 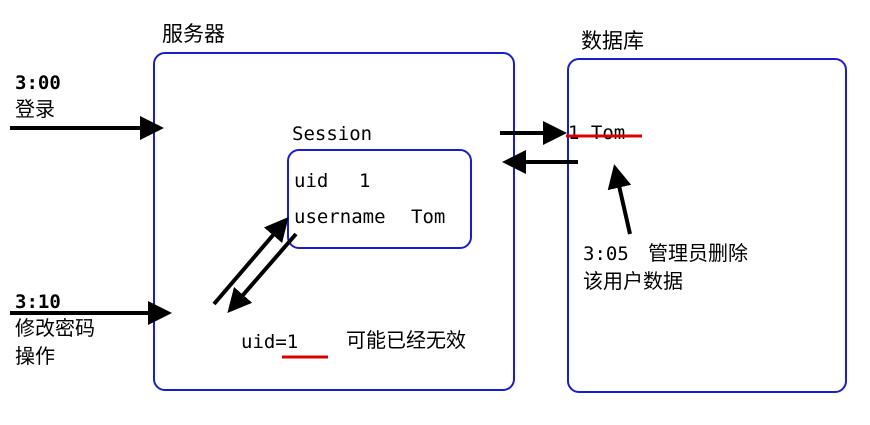 I want to click on session-write-arrow, so click(x=250, y=261).